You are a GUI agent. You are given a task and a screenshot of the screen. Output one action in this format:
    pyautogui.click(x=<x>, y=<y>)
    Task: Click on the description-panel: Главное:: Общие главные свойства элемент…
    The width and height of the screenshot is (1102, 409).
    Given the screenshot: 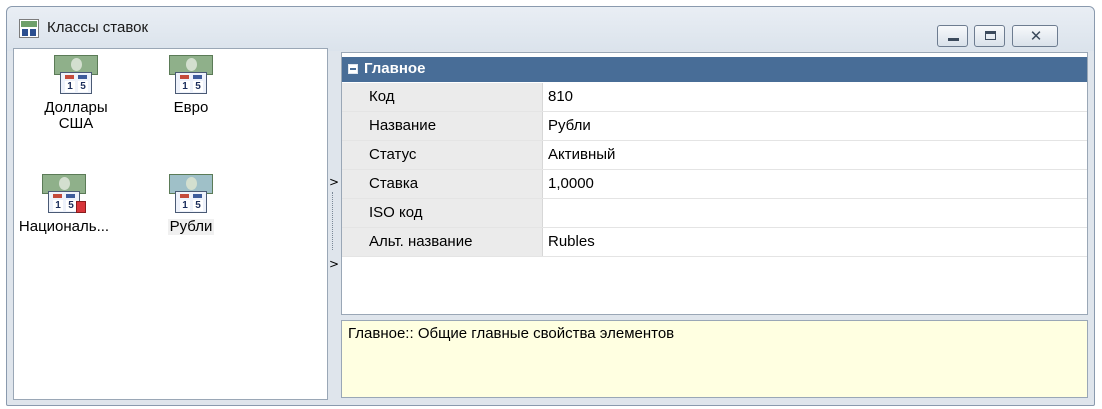 What is the action you would take?
    pyautogui.click(x=714, y=359)
    